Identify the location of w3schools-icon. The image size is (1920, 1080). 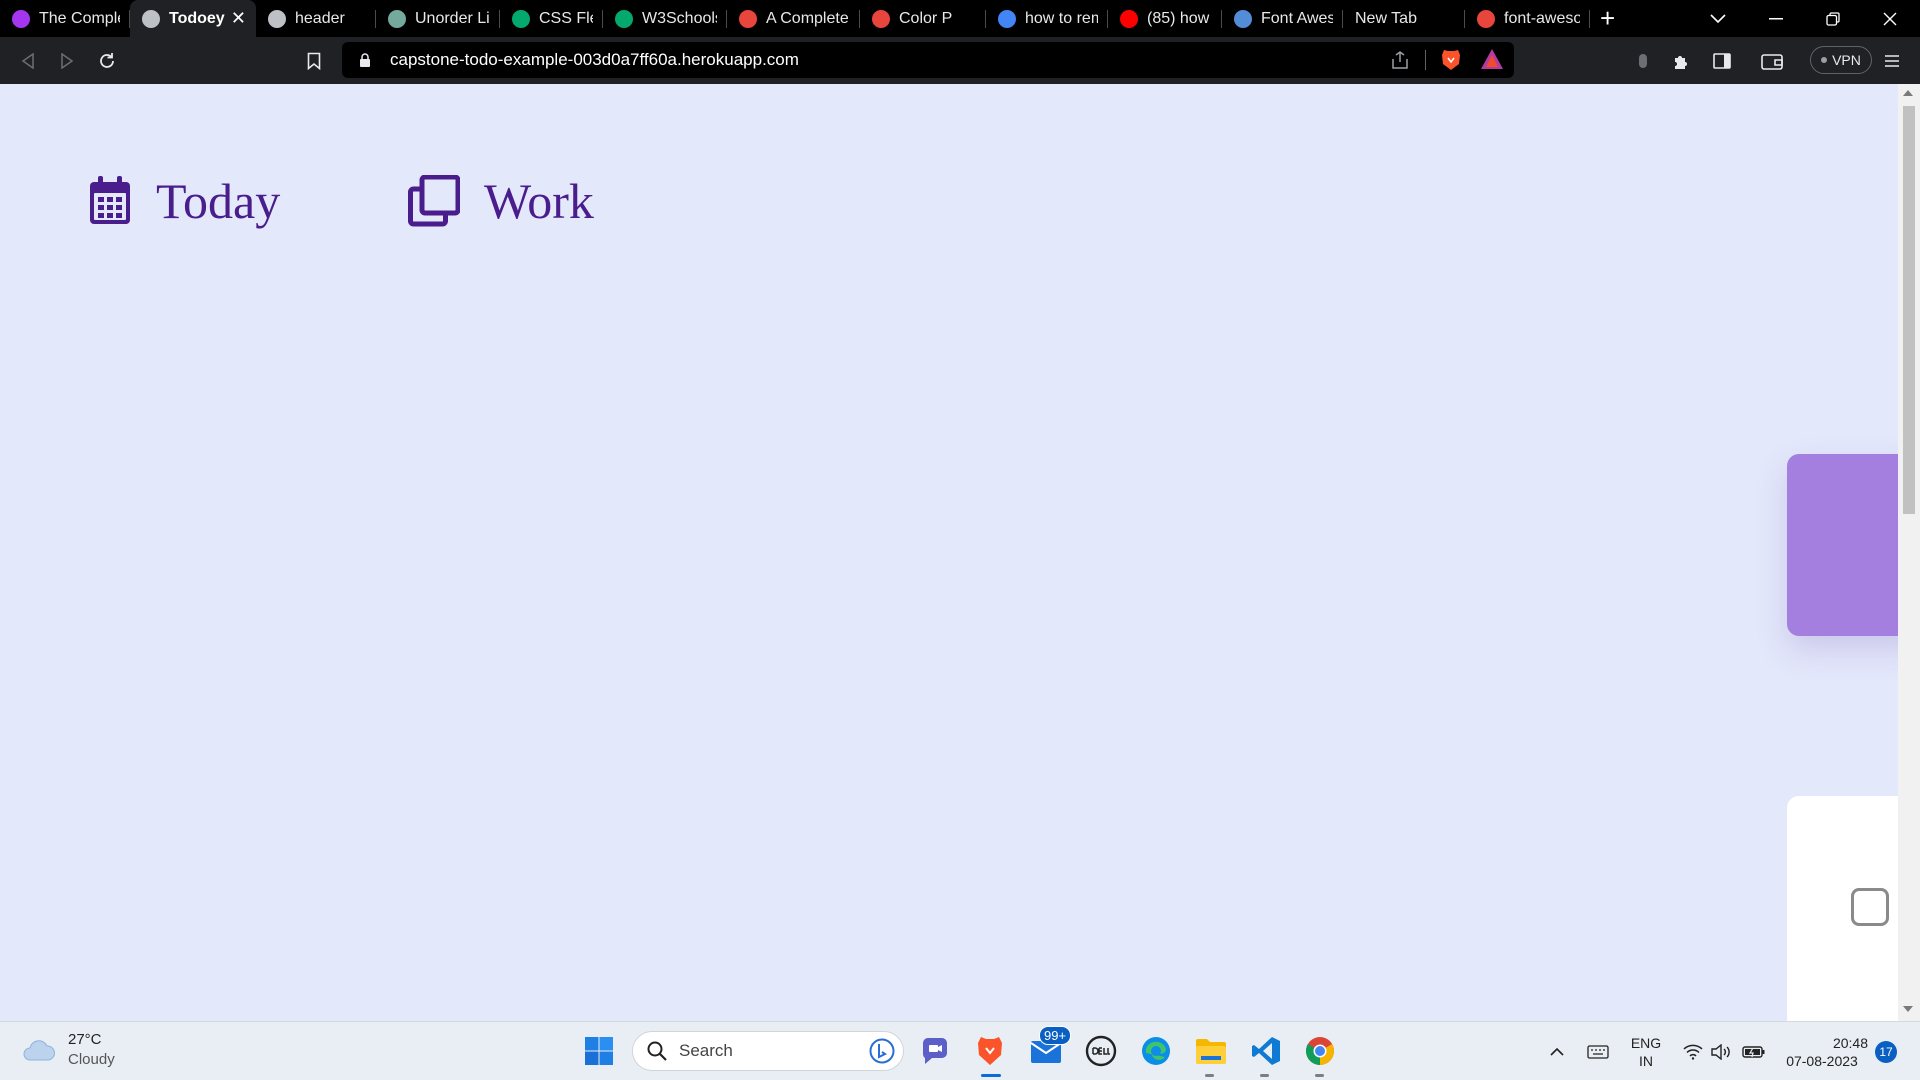
(624, 18).